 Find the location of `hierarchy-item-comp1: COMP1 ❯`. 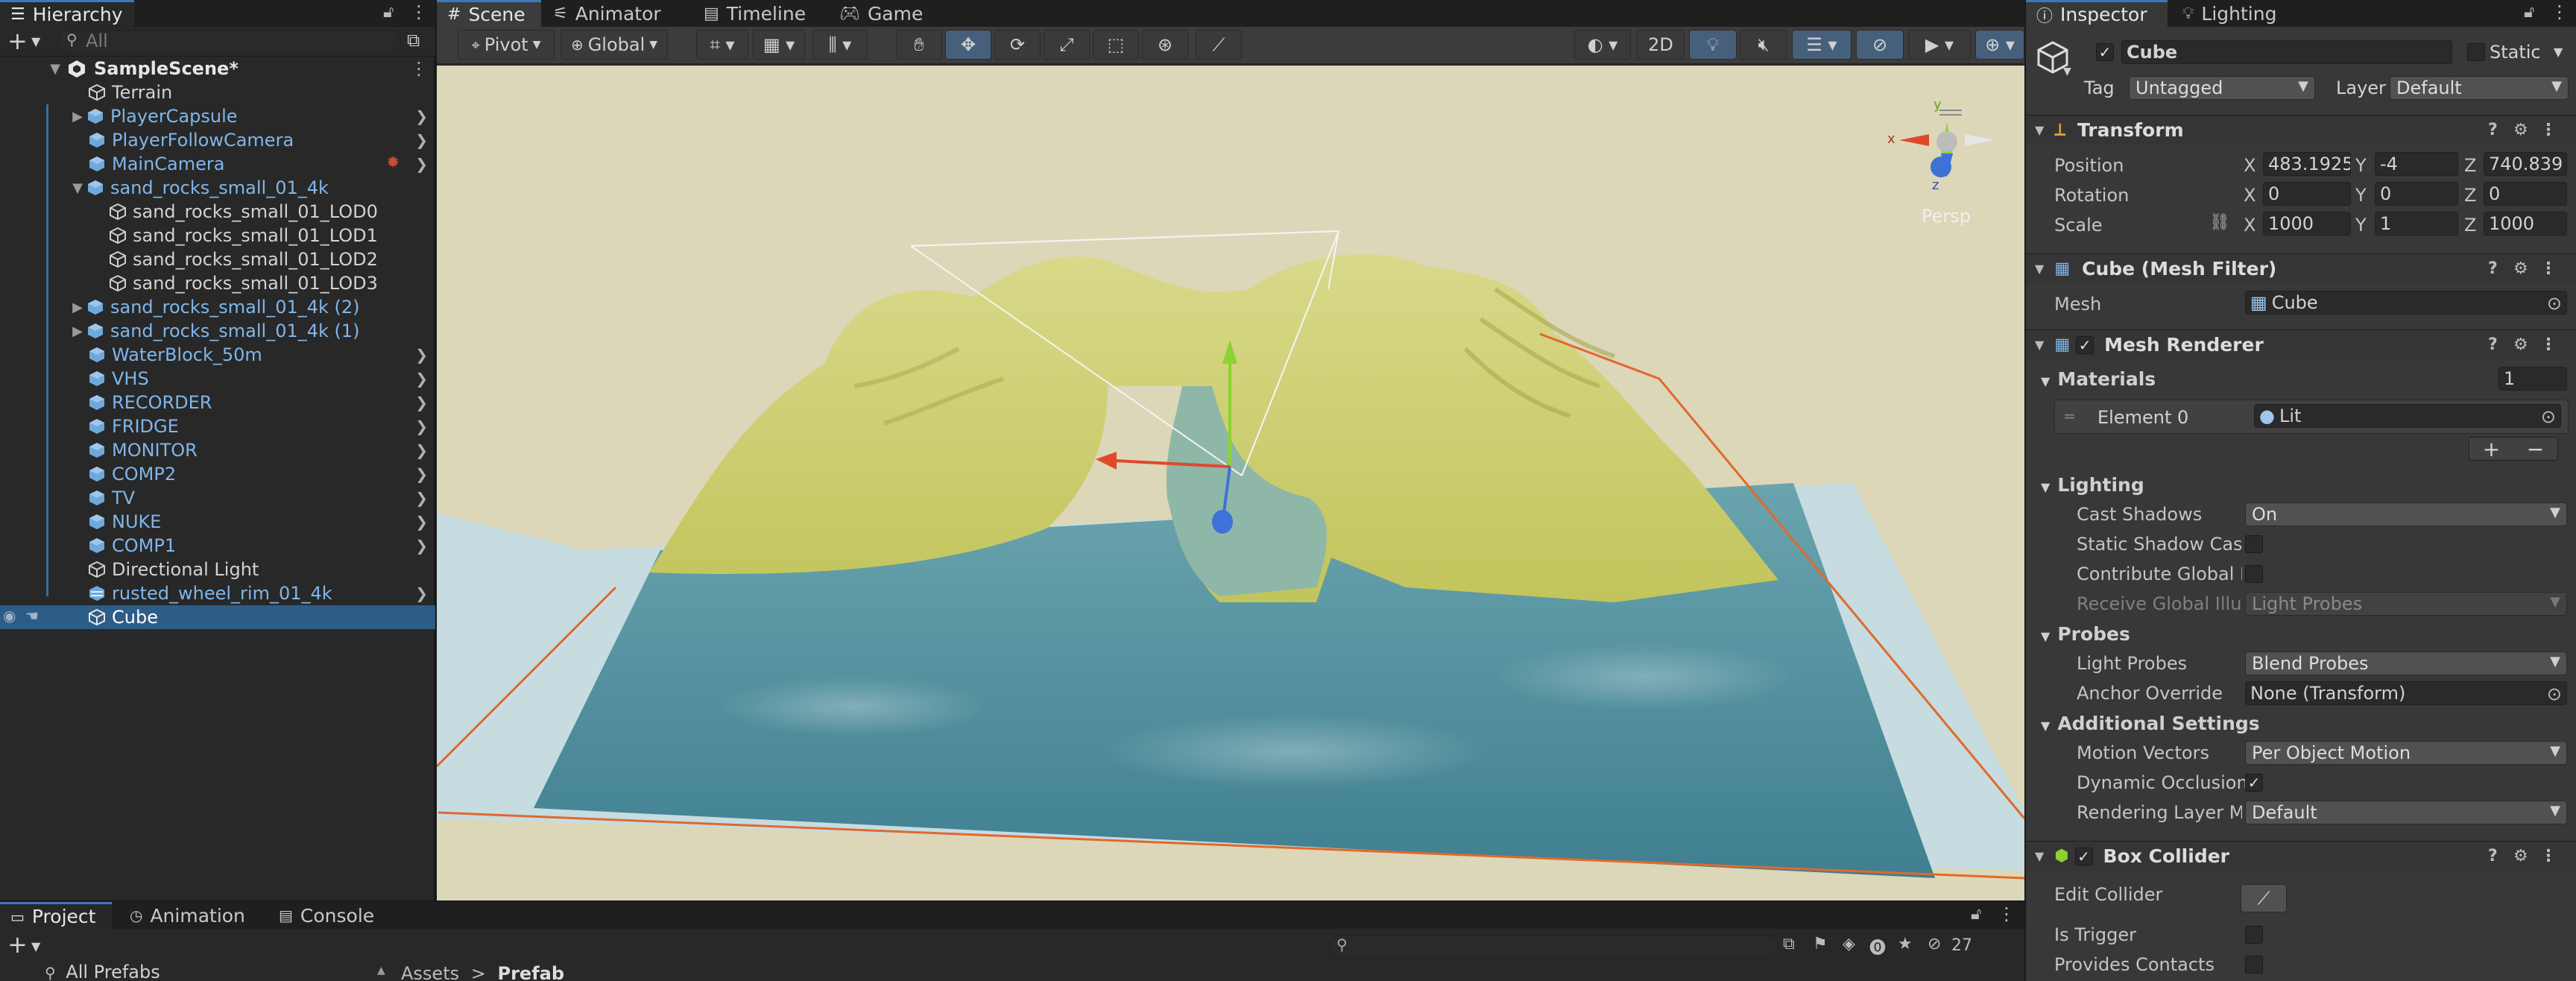

hierarchy-item-comp1: COMP1 ❯ is located at coordinates (217, 546).